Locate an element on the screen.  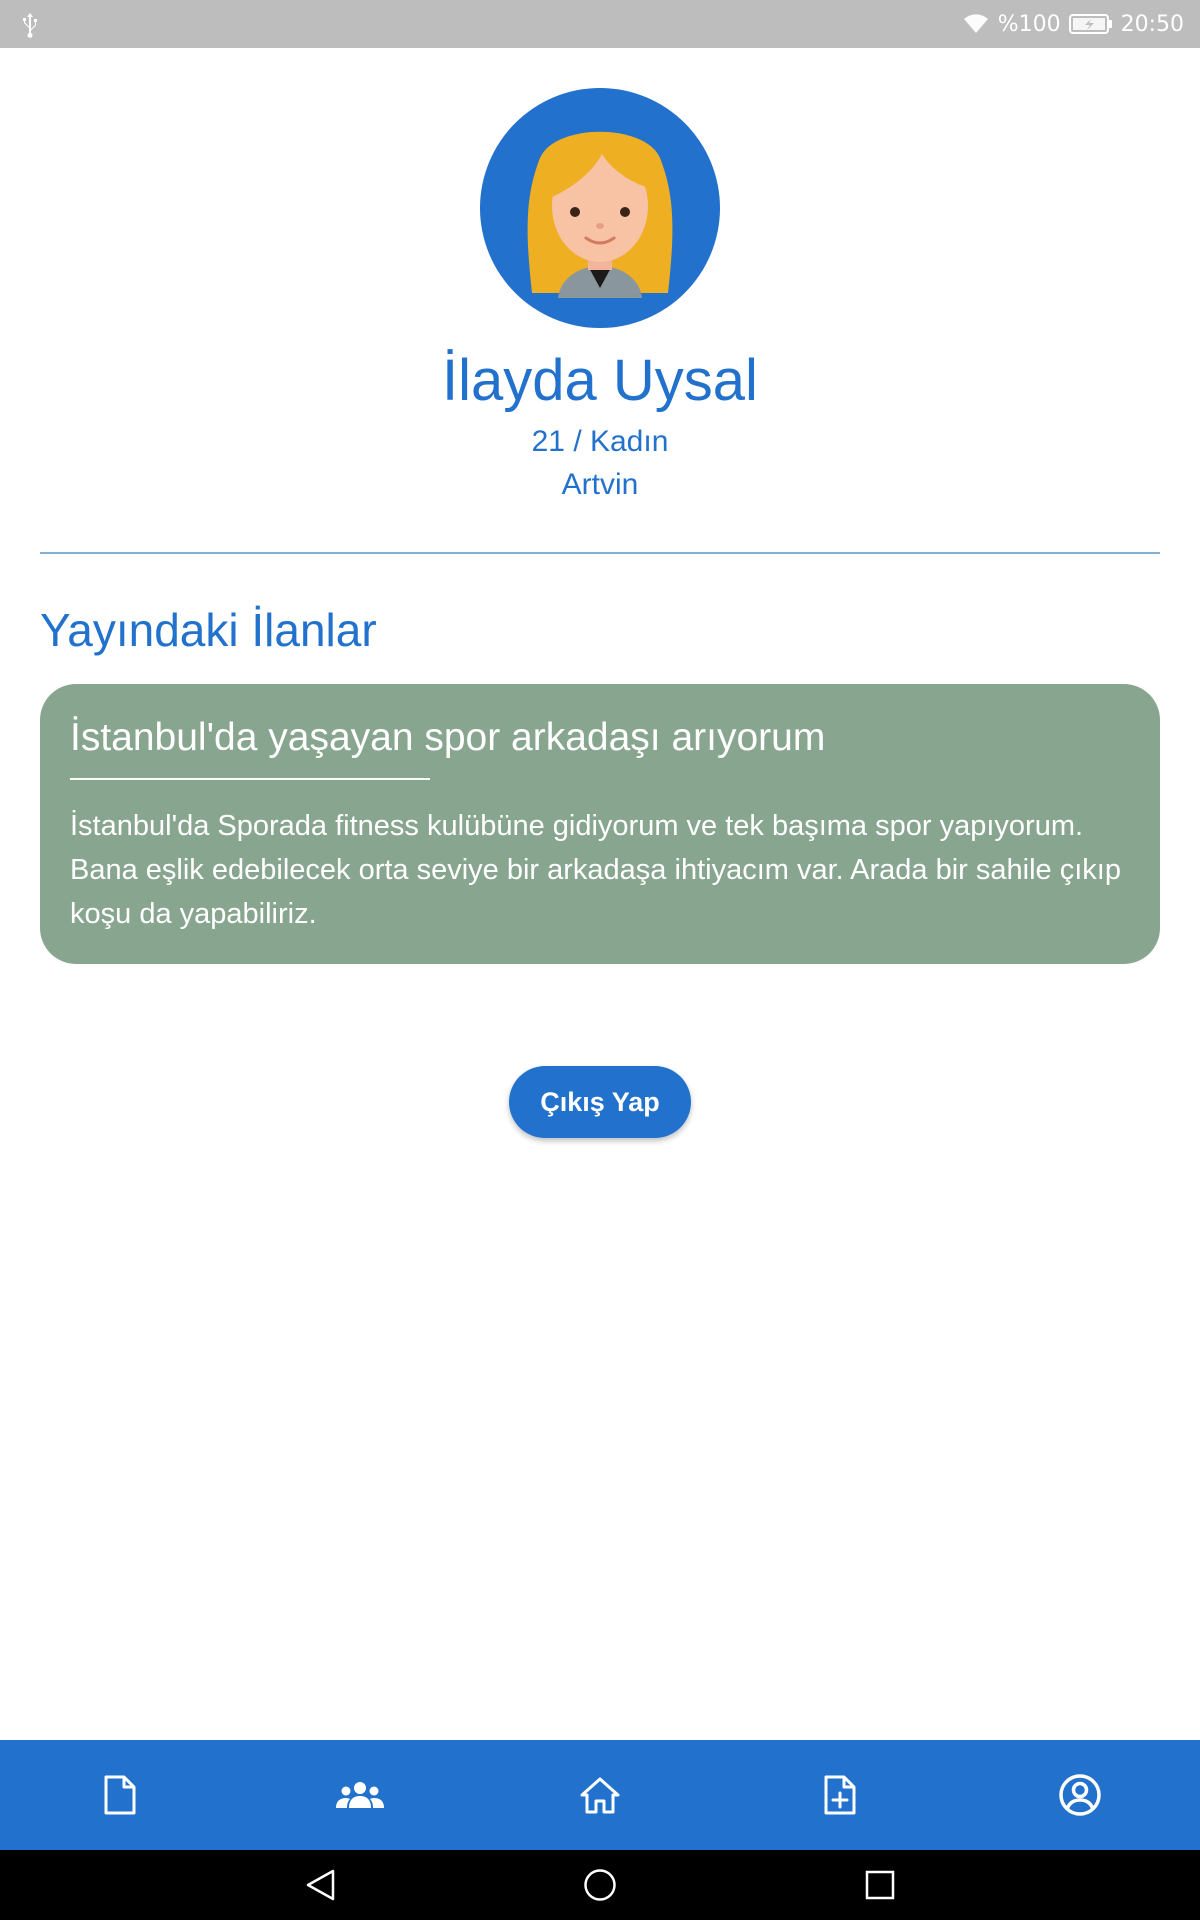
recents-square-icon is located at coordinates (880, 1885).